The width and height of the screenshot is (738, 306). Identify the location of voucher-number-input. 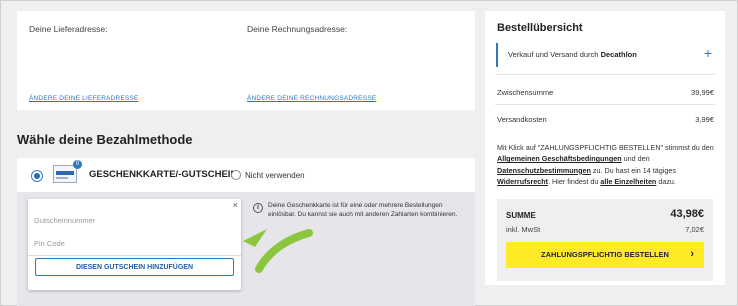
(134, 221).